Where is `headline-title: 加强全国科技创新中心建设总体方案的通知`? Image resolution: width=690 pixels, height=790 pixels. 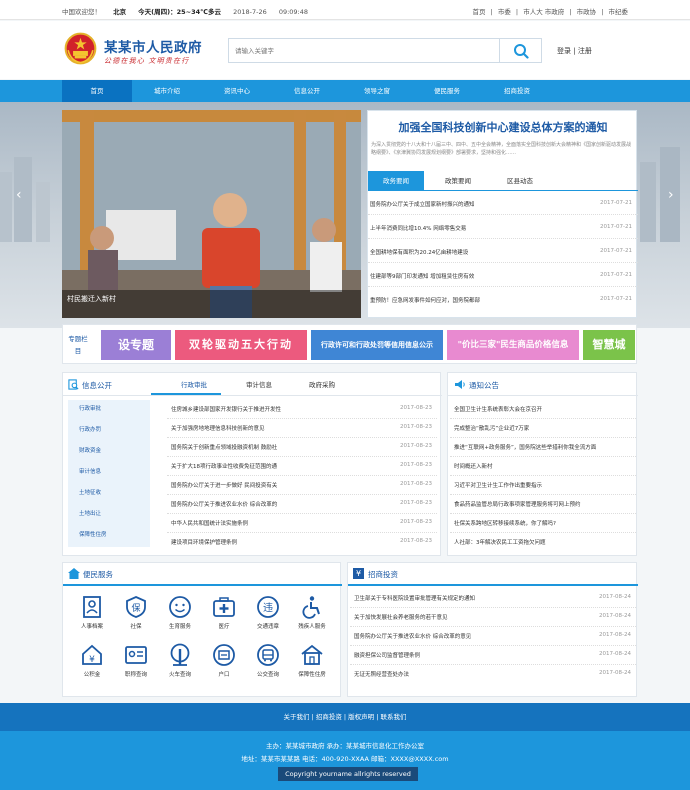 headline-title: 加强全国科技创新中心建设总体方案的通知 is located at coordinates (503, 127).